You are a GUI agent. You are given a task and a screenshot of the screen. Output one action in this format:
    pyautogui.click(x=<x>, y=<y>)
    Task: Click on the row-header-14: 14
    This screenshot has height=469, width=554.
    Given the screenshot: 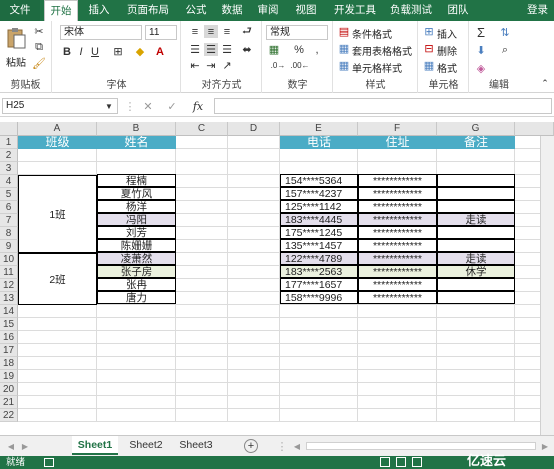 What is the action you would take?
    pyautogui.click(x=9, y=311)
    